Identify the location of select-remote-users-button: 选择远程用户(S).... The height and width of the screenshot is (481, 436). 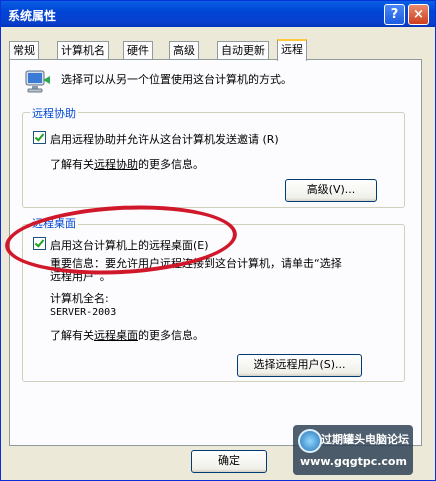
(299, 365).